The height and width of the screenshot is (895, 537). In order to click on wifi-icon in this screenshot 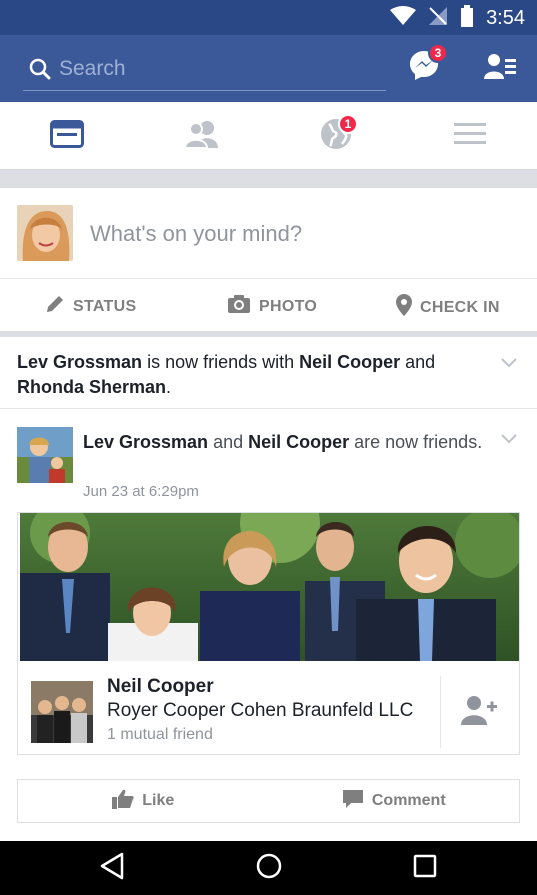, I will do `click(403, 18)`.